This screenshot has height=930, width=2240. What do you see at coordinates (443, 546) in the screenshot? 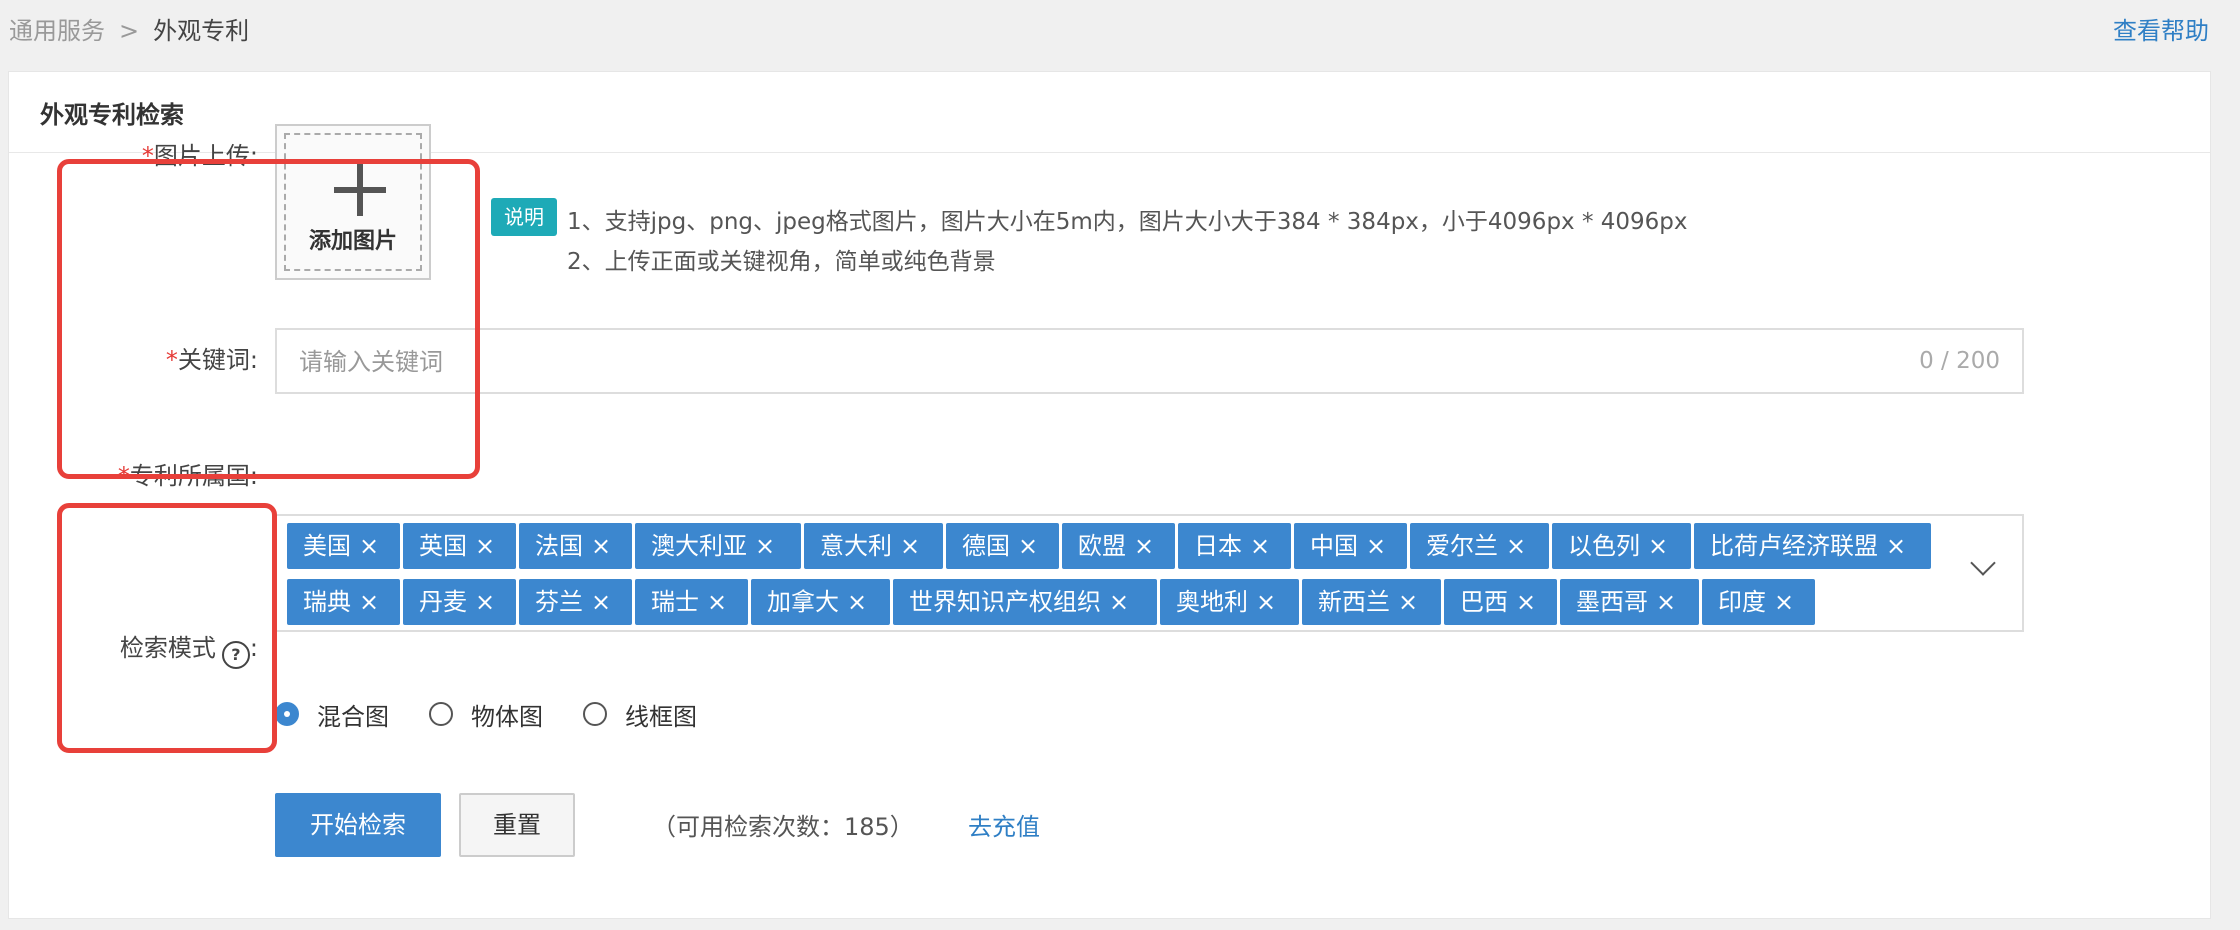
I see `country-tag-label: 英国` at bounding box center [443, 546].